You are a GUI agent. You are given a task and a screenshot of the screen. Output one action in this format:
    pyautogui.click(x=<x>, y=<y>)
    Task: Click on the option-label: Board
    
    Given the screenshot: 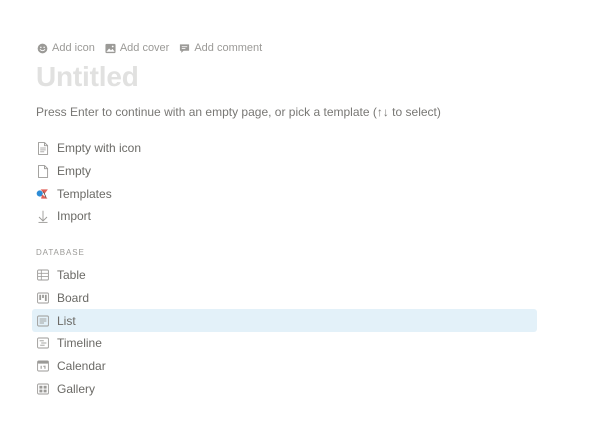 What is the action you would take?
    pyautogui.click(x=73, y=298)
    